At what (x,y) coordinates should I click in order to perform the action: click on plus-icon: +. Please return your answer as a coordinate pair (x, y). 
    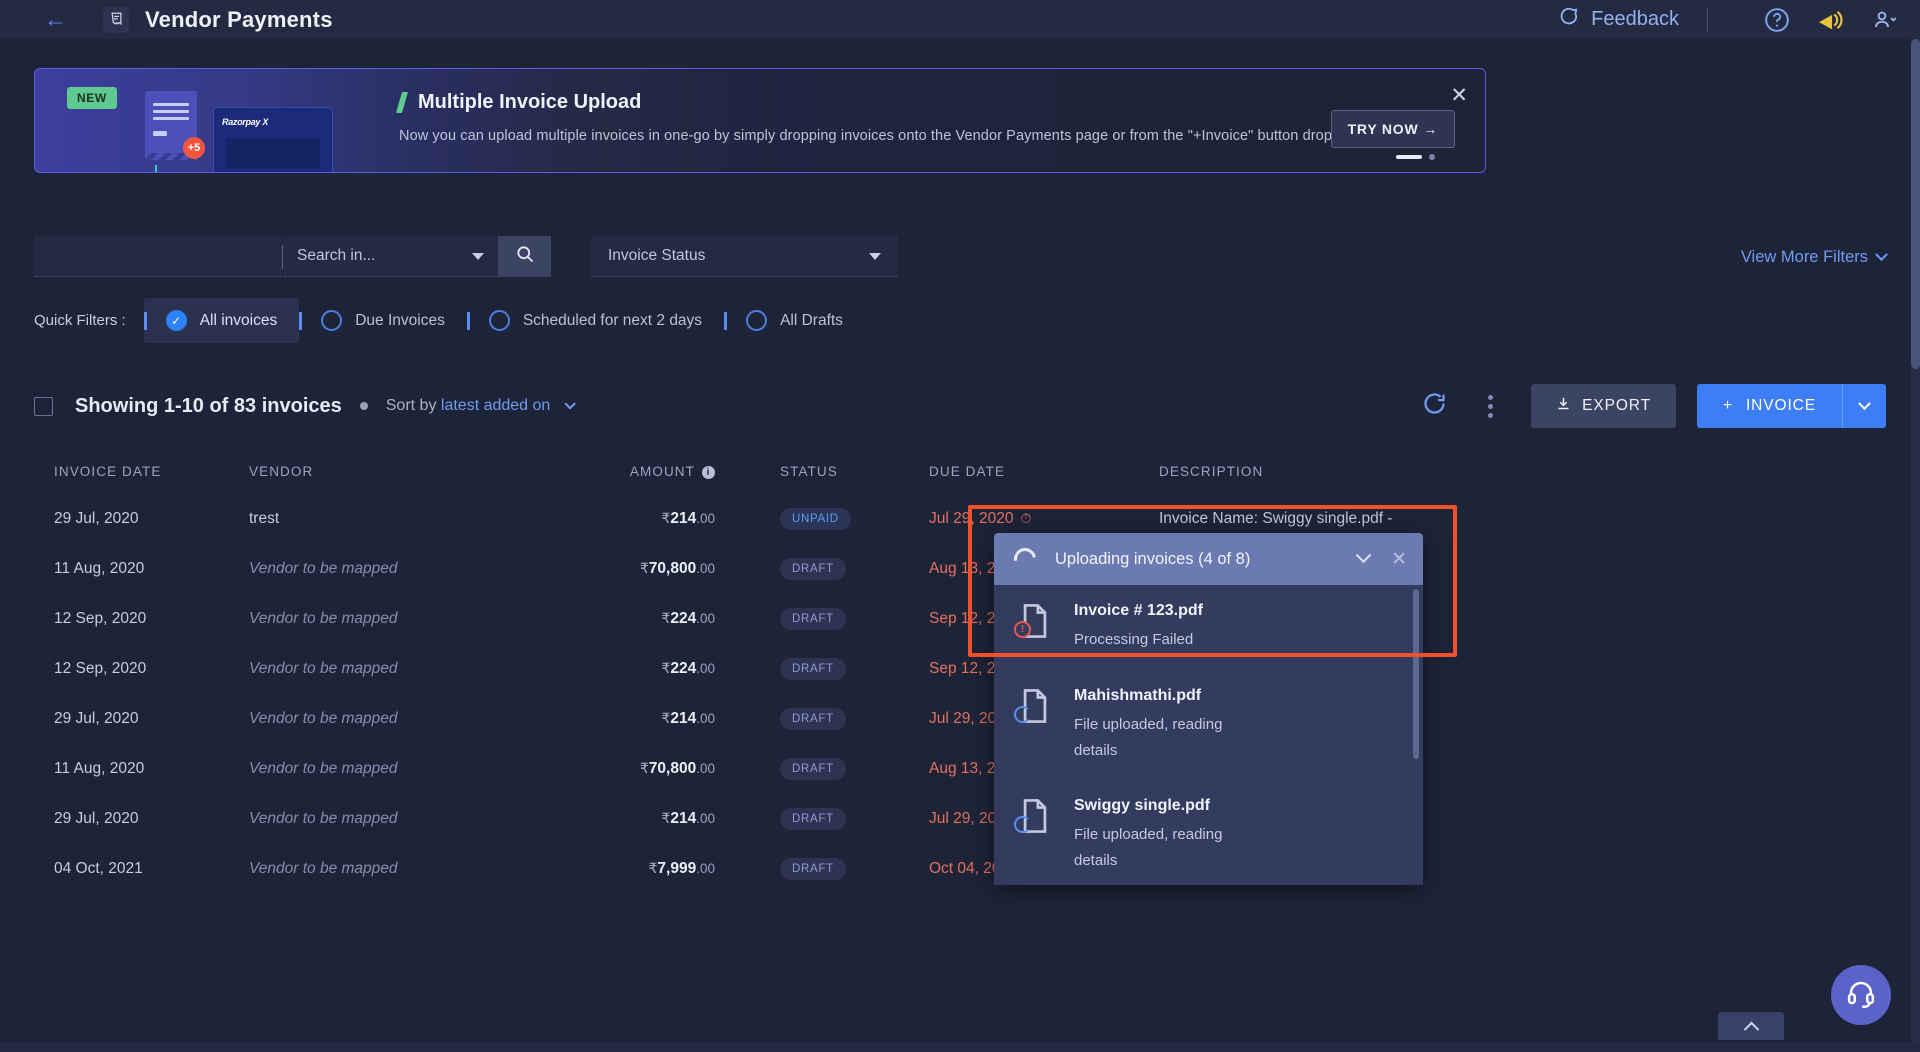
    Looking at the image, I should click on (1728, 405).